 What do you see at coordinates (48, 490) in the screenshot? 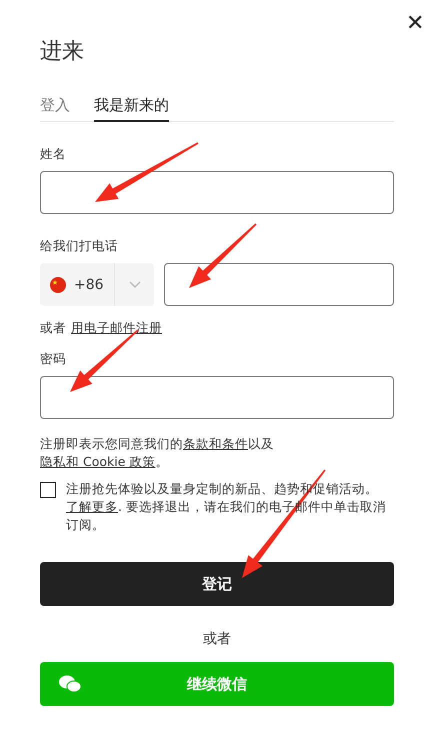
I see `checkbox` at bounding box center [48, 490].